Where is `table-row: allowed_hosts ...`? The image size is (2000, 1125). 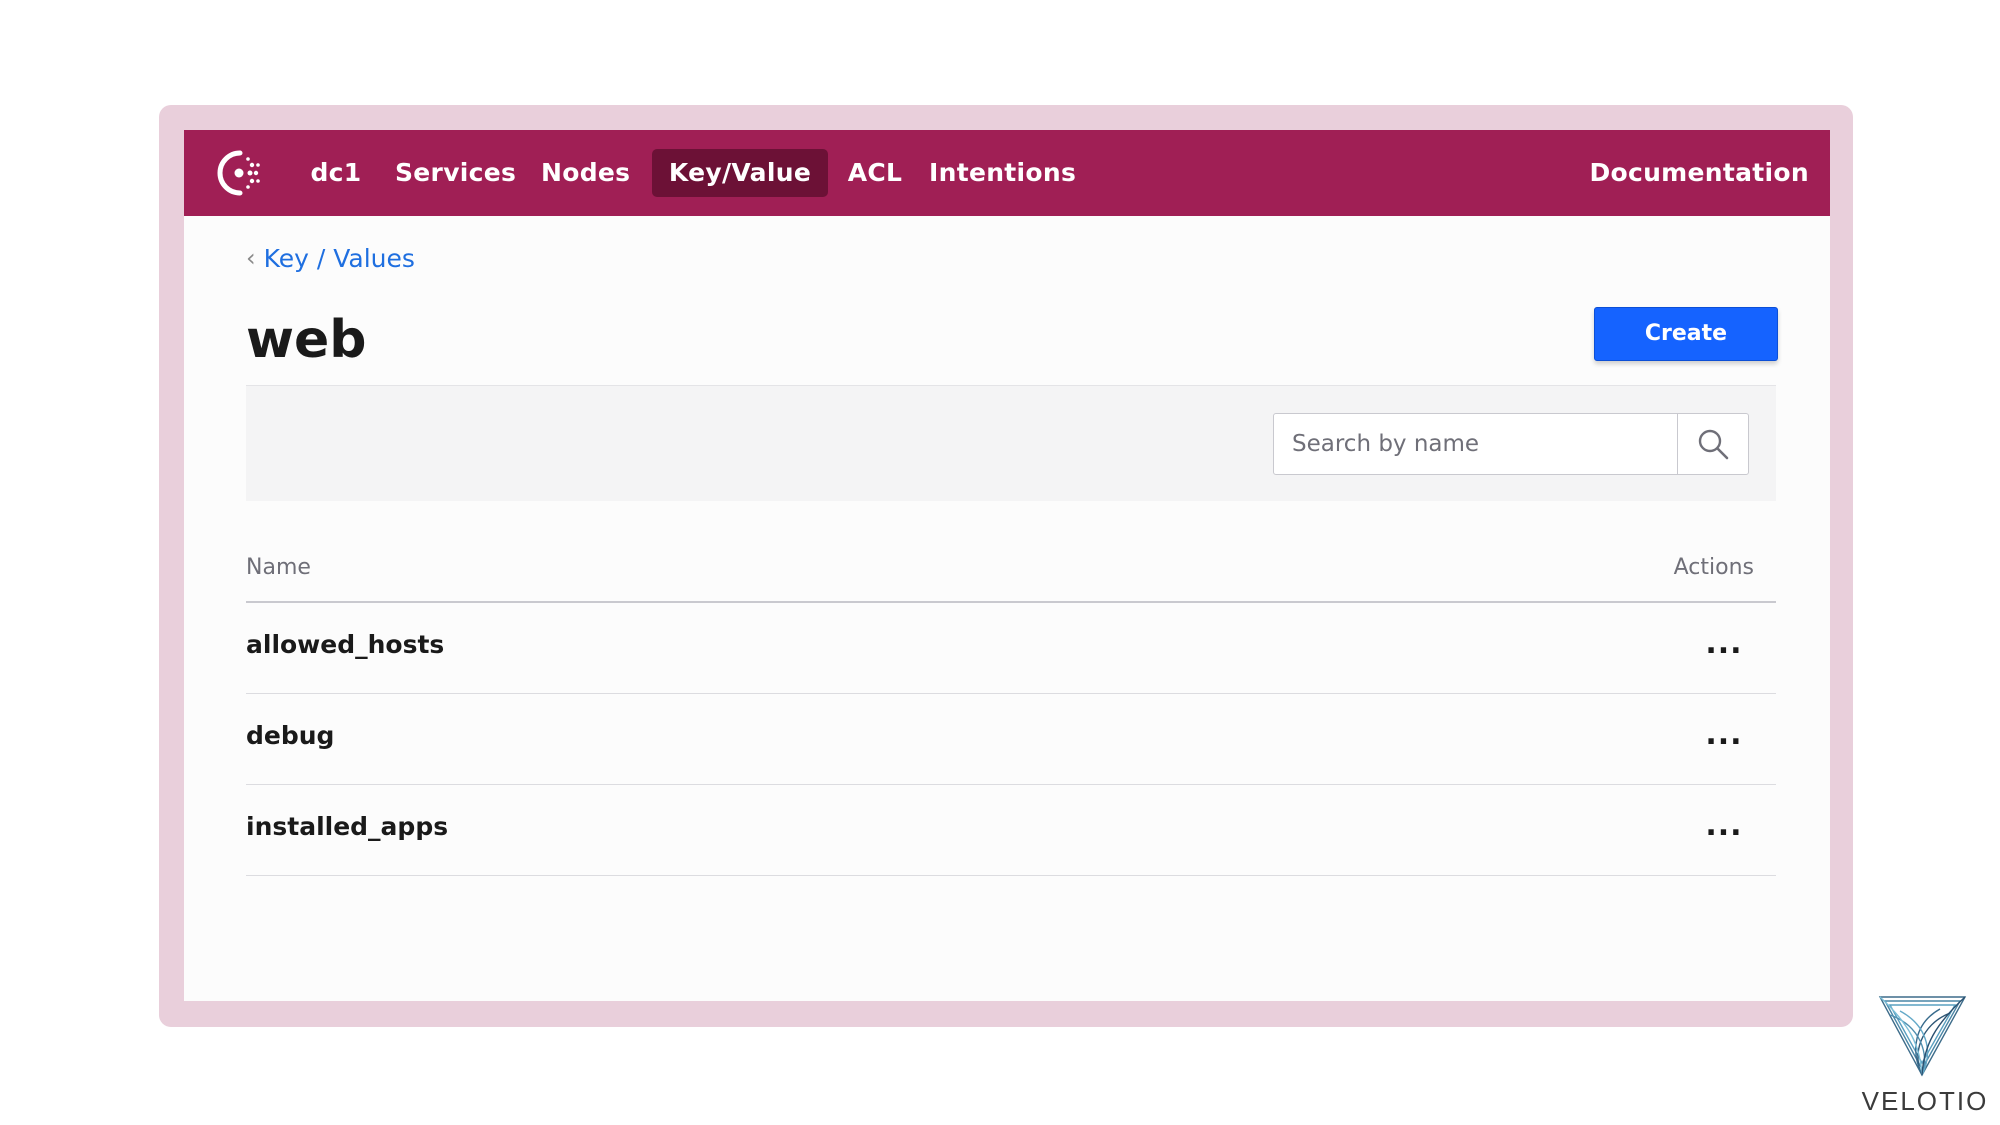 table-row: allowed_hosts ... is located at coordinates (1011, 648).